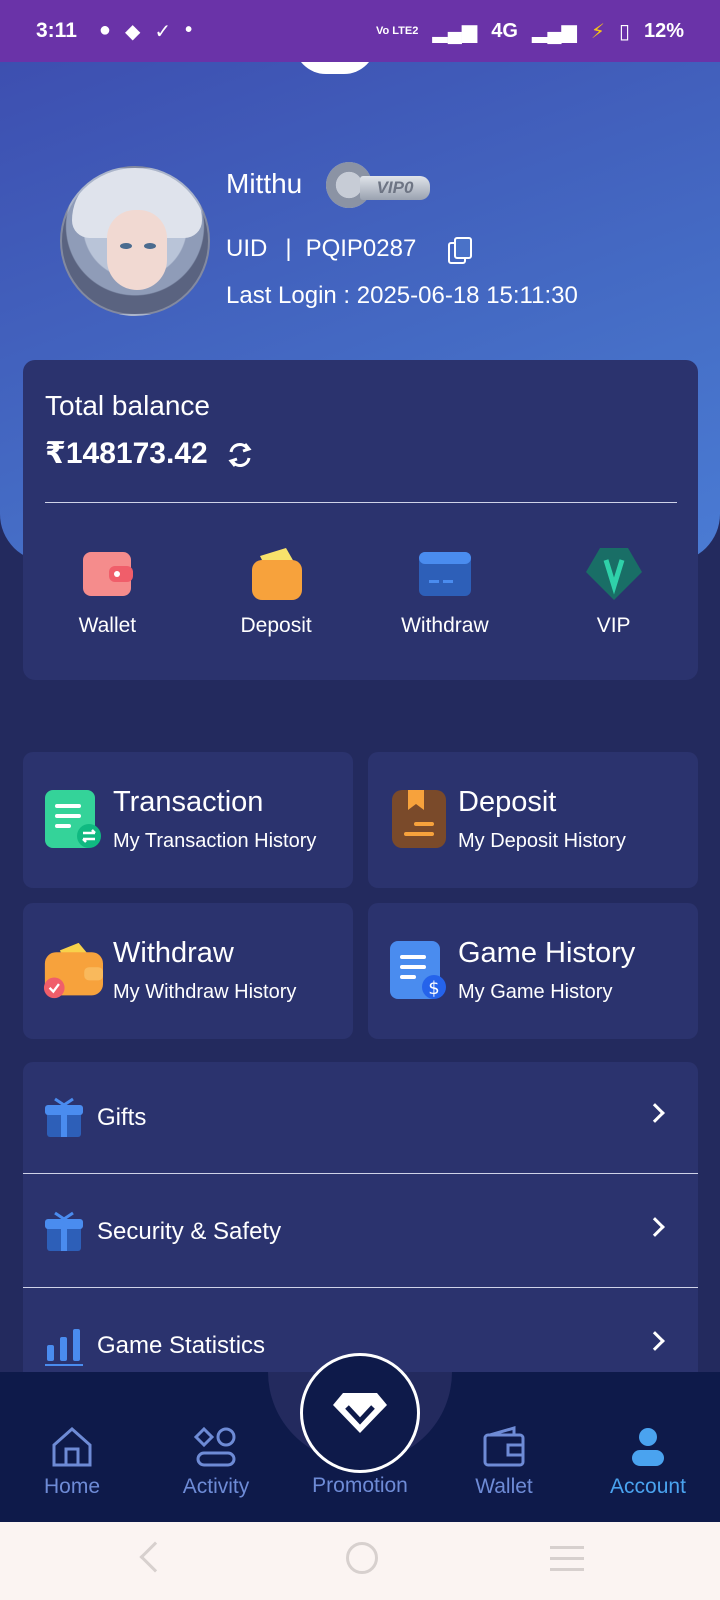 This screenshot has height=1600, width=720. Describe the element at coordinates (215, 1446) in the screenshot. I see `activity-icon` at that location.